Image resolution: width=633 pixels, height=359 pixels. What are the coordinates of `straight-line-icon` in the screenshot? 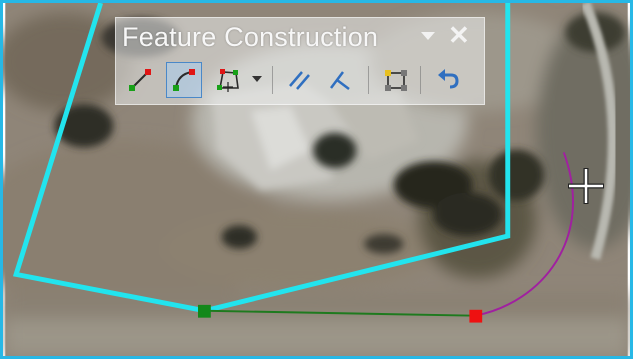 It's located at (140, 80).